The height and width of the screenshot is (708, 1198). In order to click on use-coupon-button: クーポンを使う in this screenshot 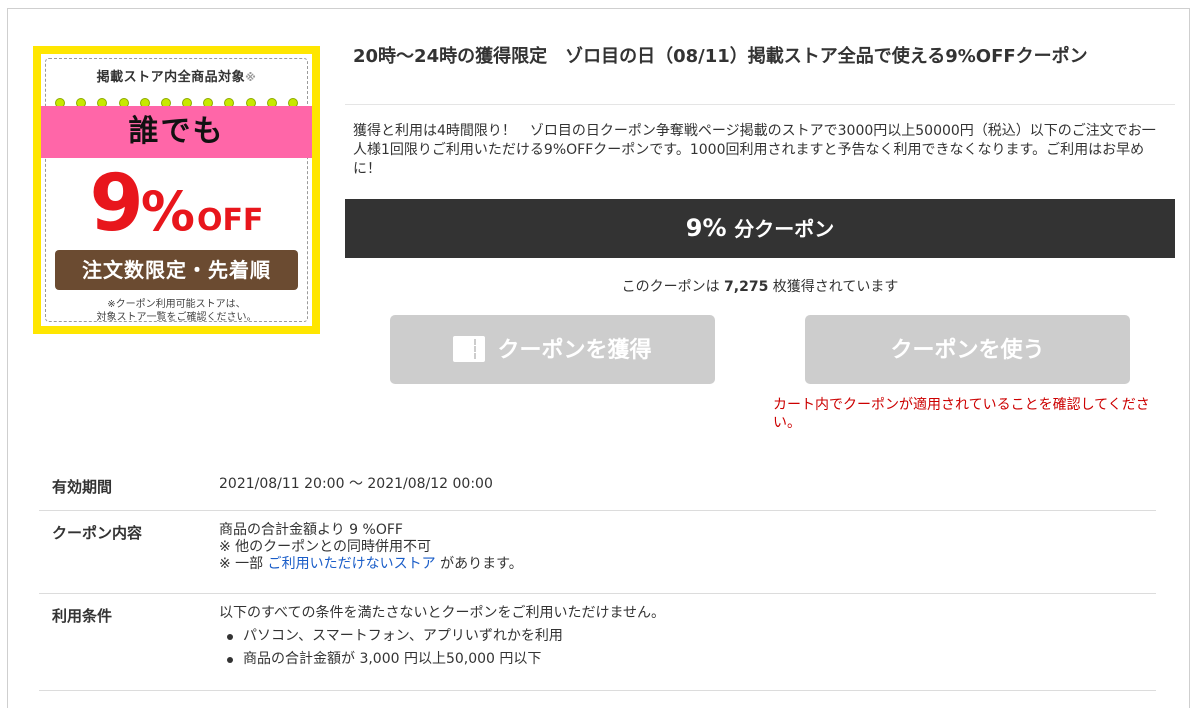, I will do `click(967, 349)`.